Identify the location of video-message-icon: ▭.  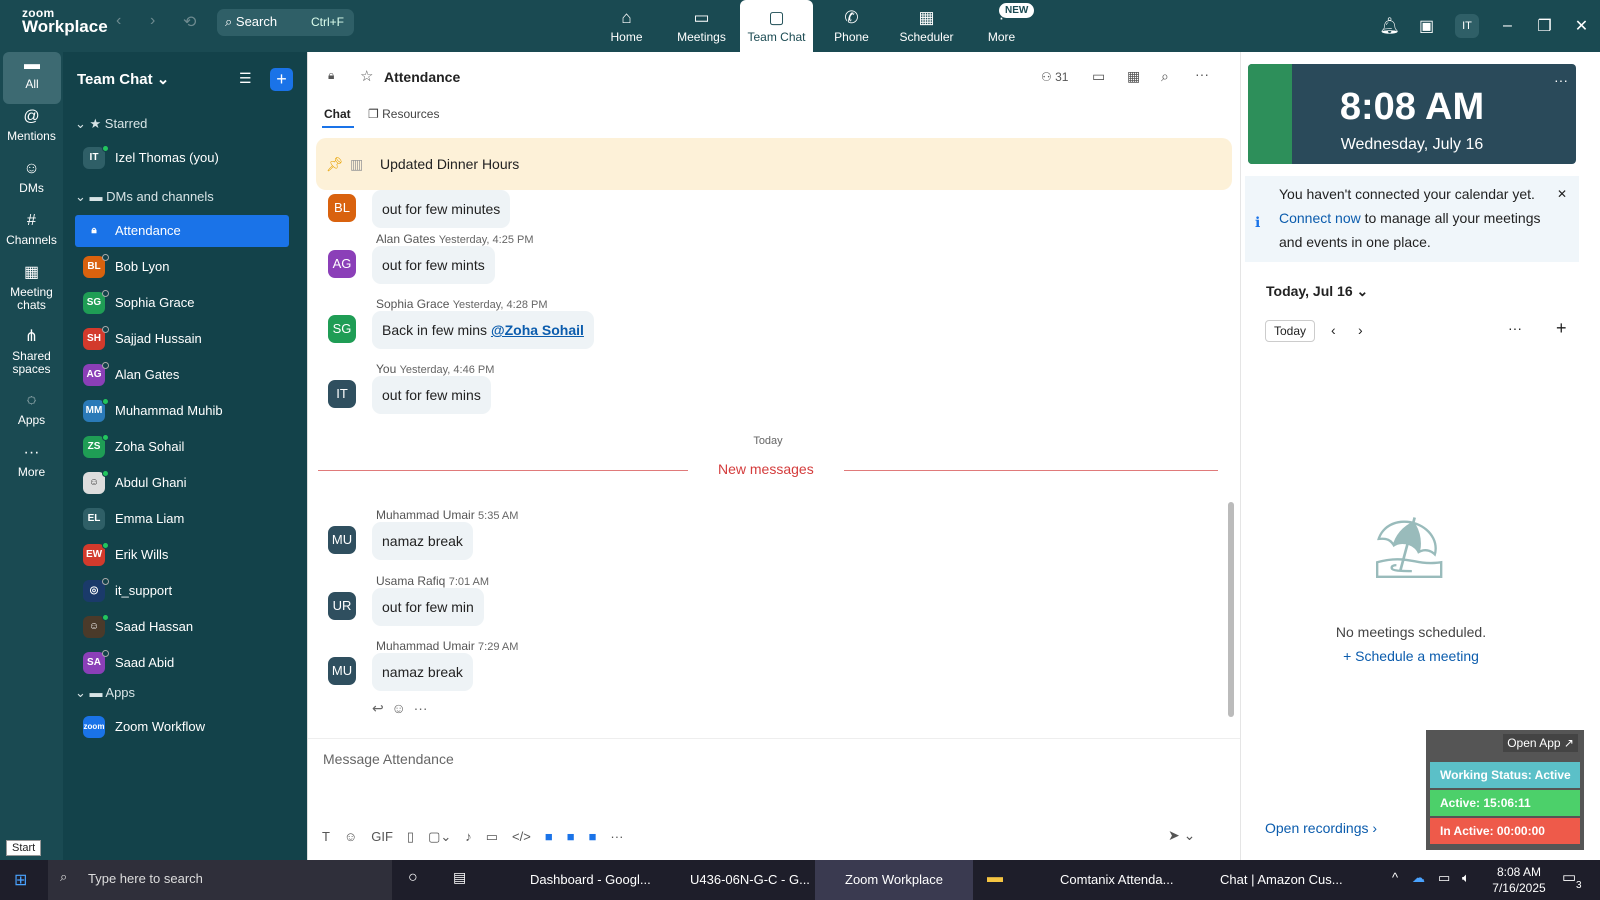
(492, 837).